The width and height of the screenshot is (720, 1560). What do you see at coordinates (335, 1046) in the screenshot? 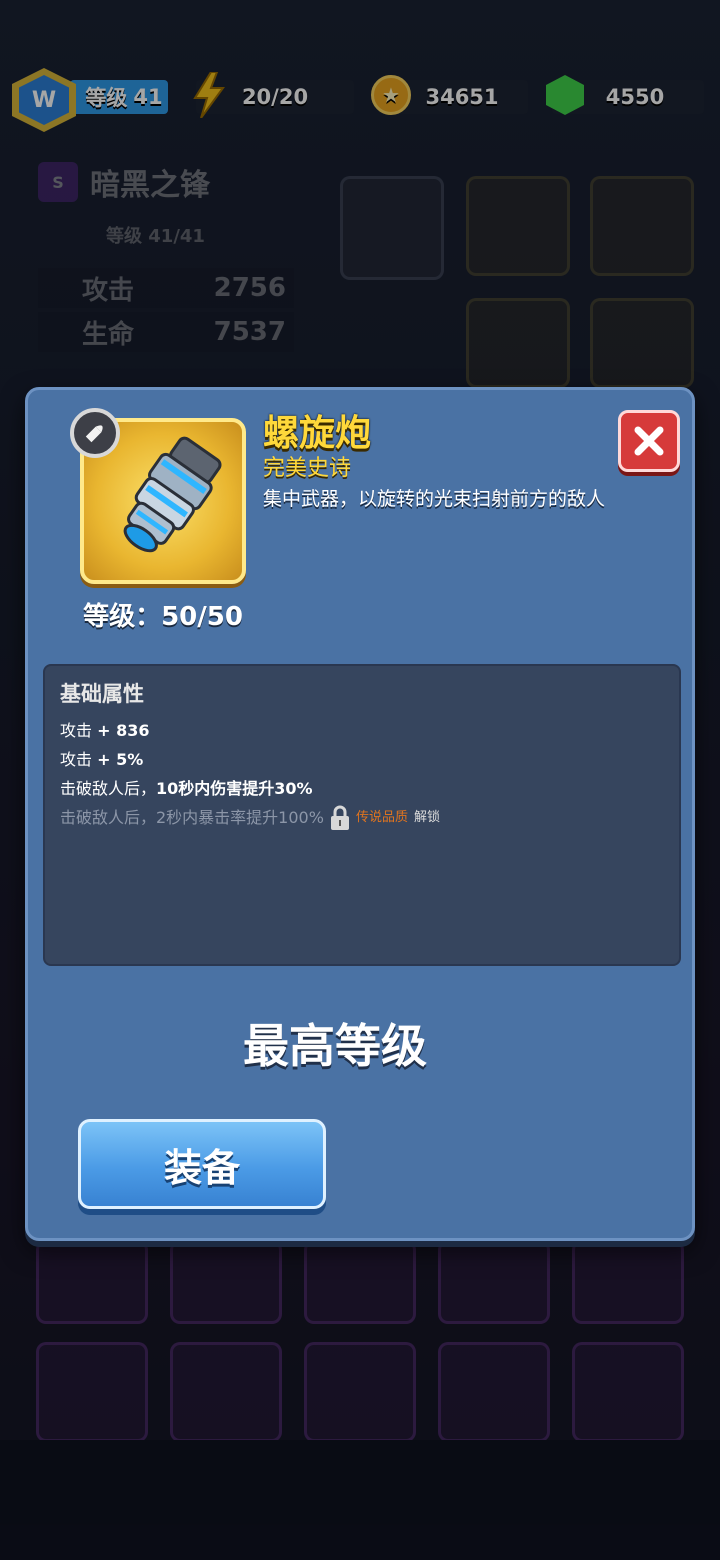
I see `max-level-text: 最高等级` at bounding box center [335, 1046].